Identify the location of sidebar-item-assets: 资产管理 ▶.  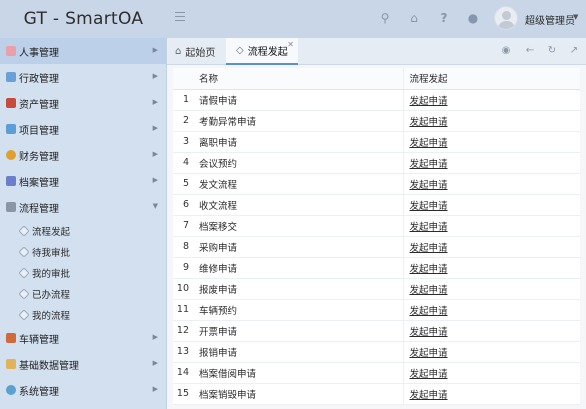
(83, 103).